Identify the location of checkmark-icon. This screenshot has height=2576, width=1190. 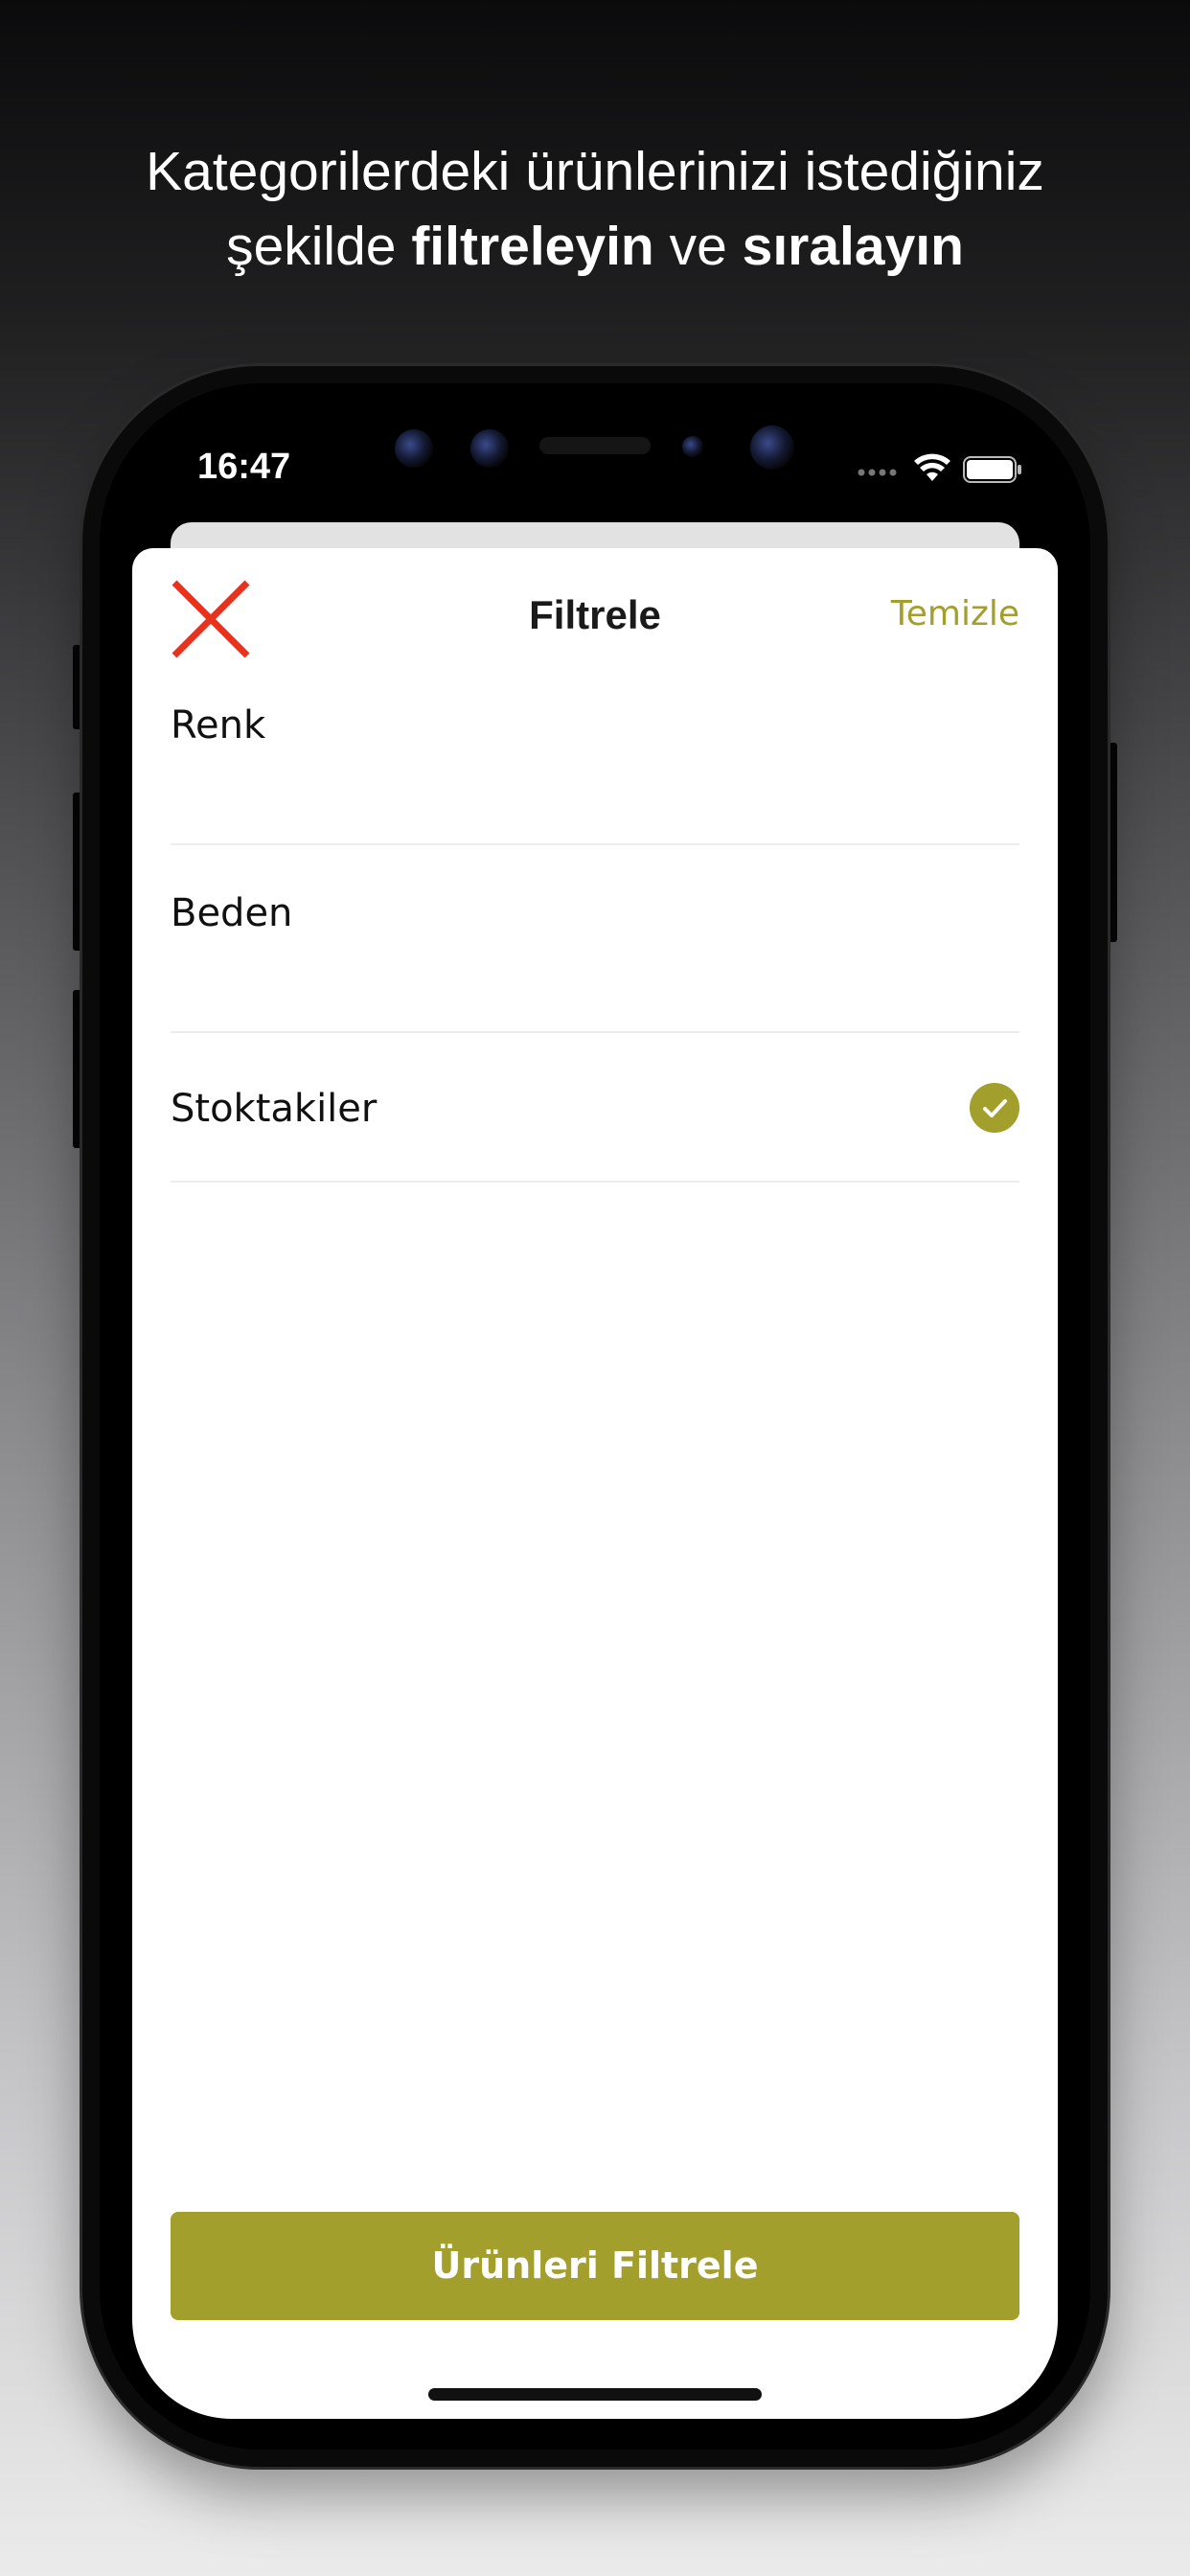
(995, 1108).